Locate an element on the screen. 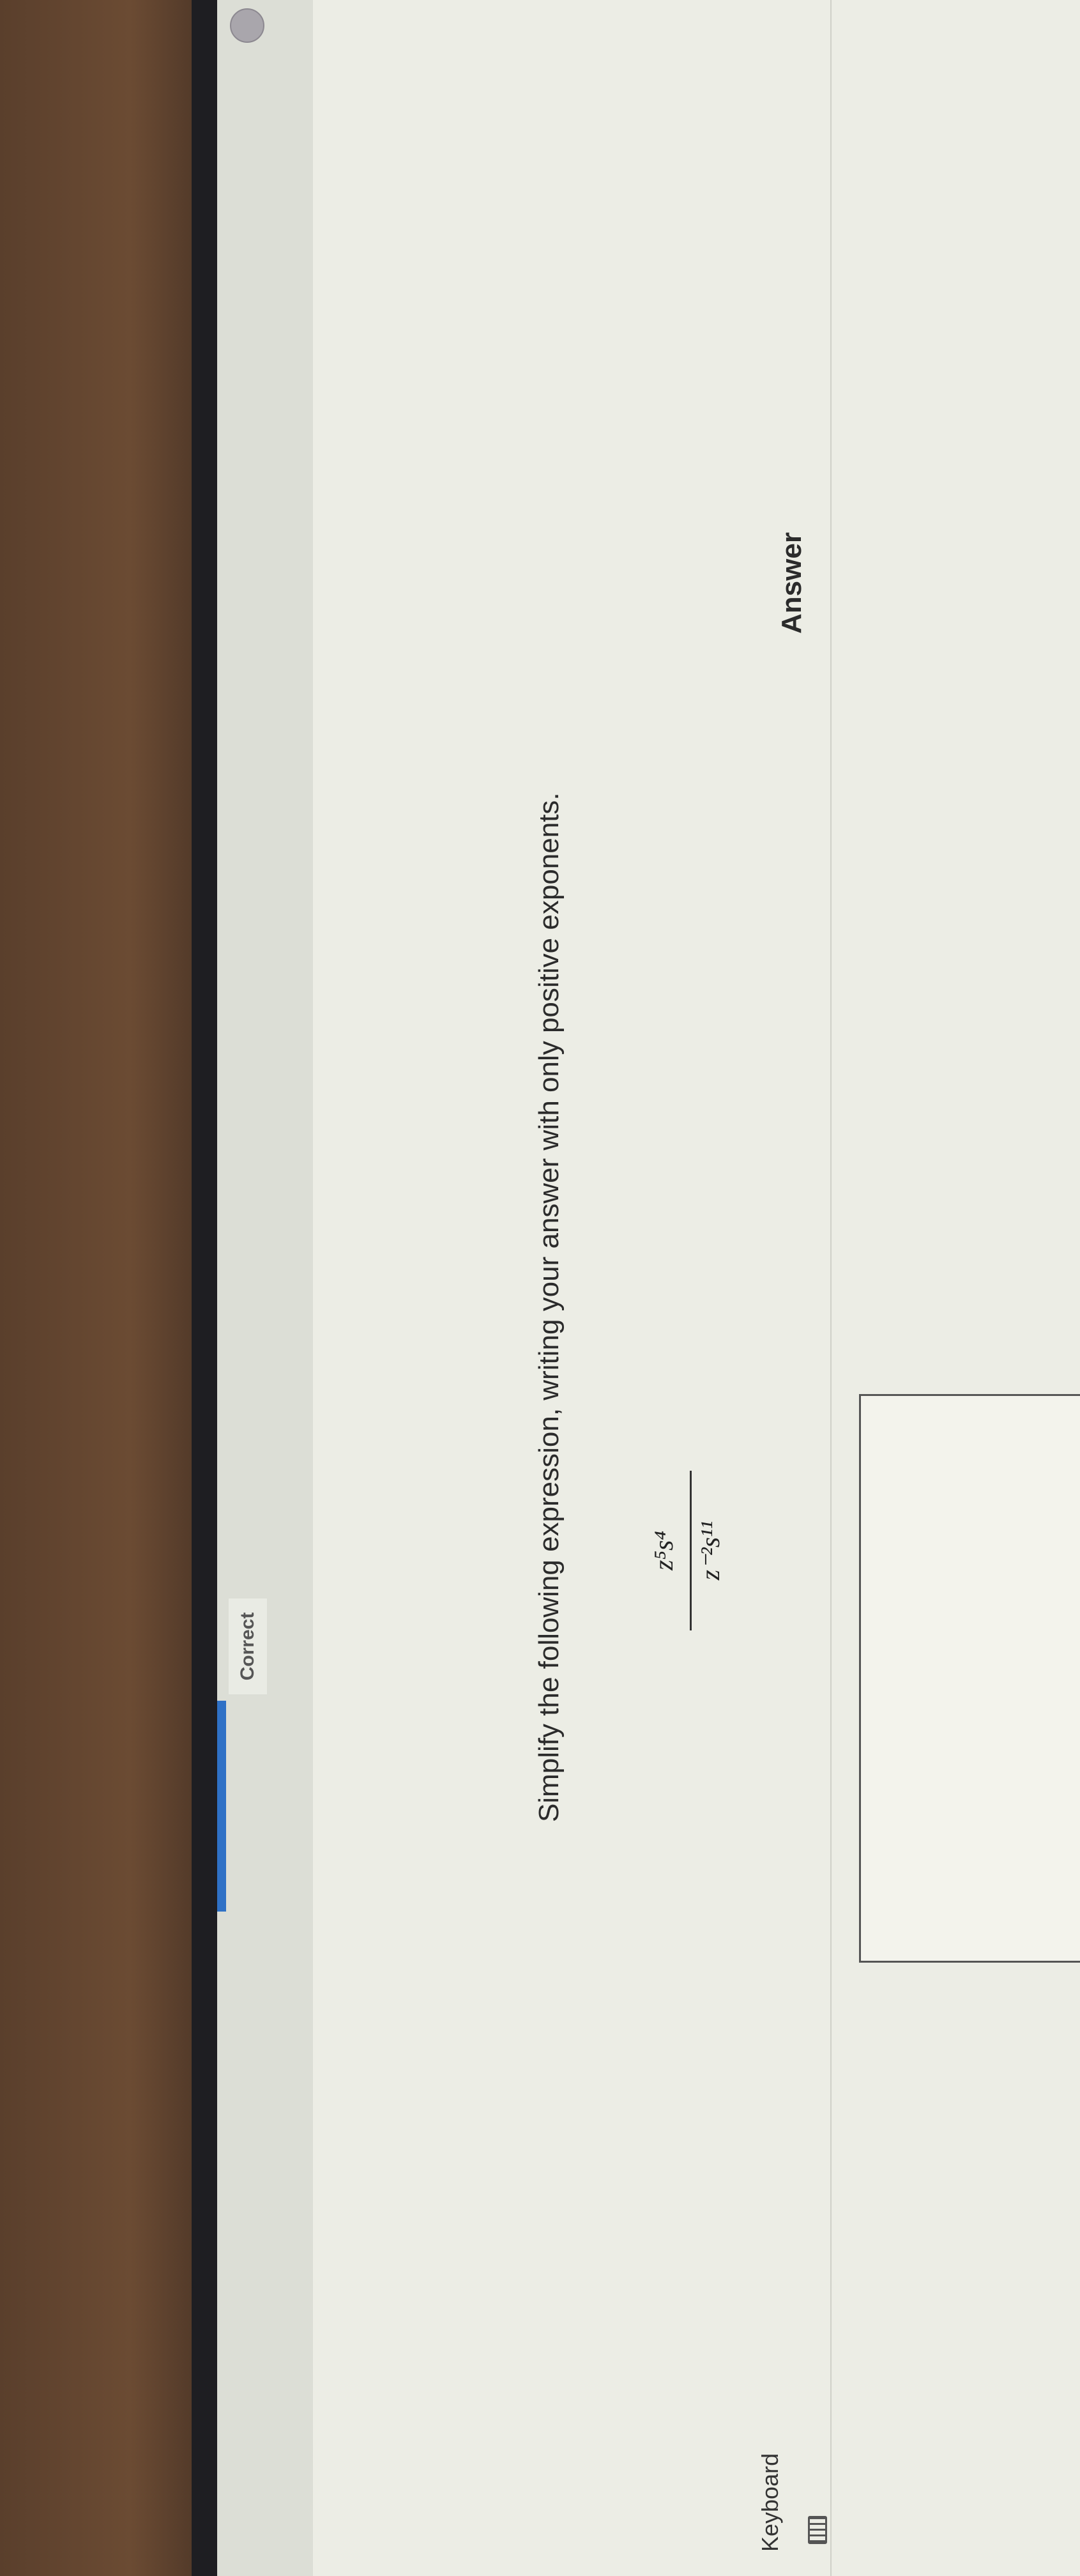 The width and height of the screenshot is (1080, 2576). section-divider is located at coordinates (831, 1288).